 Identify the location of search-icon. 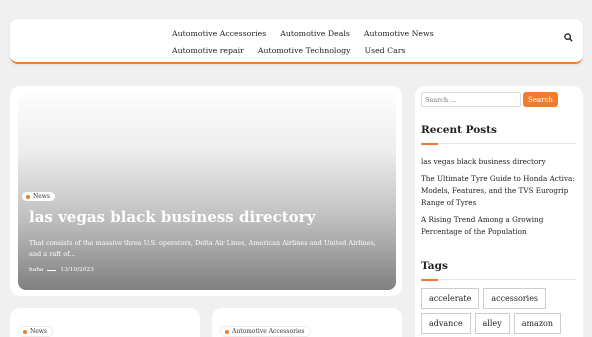
(569, 34).